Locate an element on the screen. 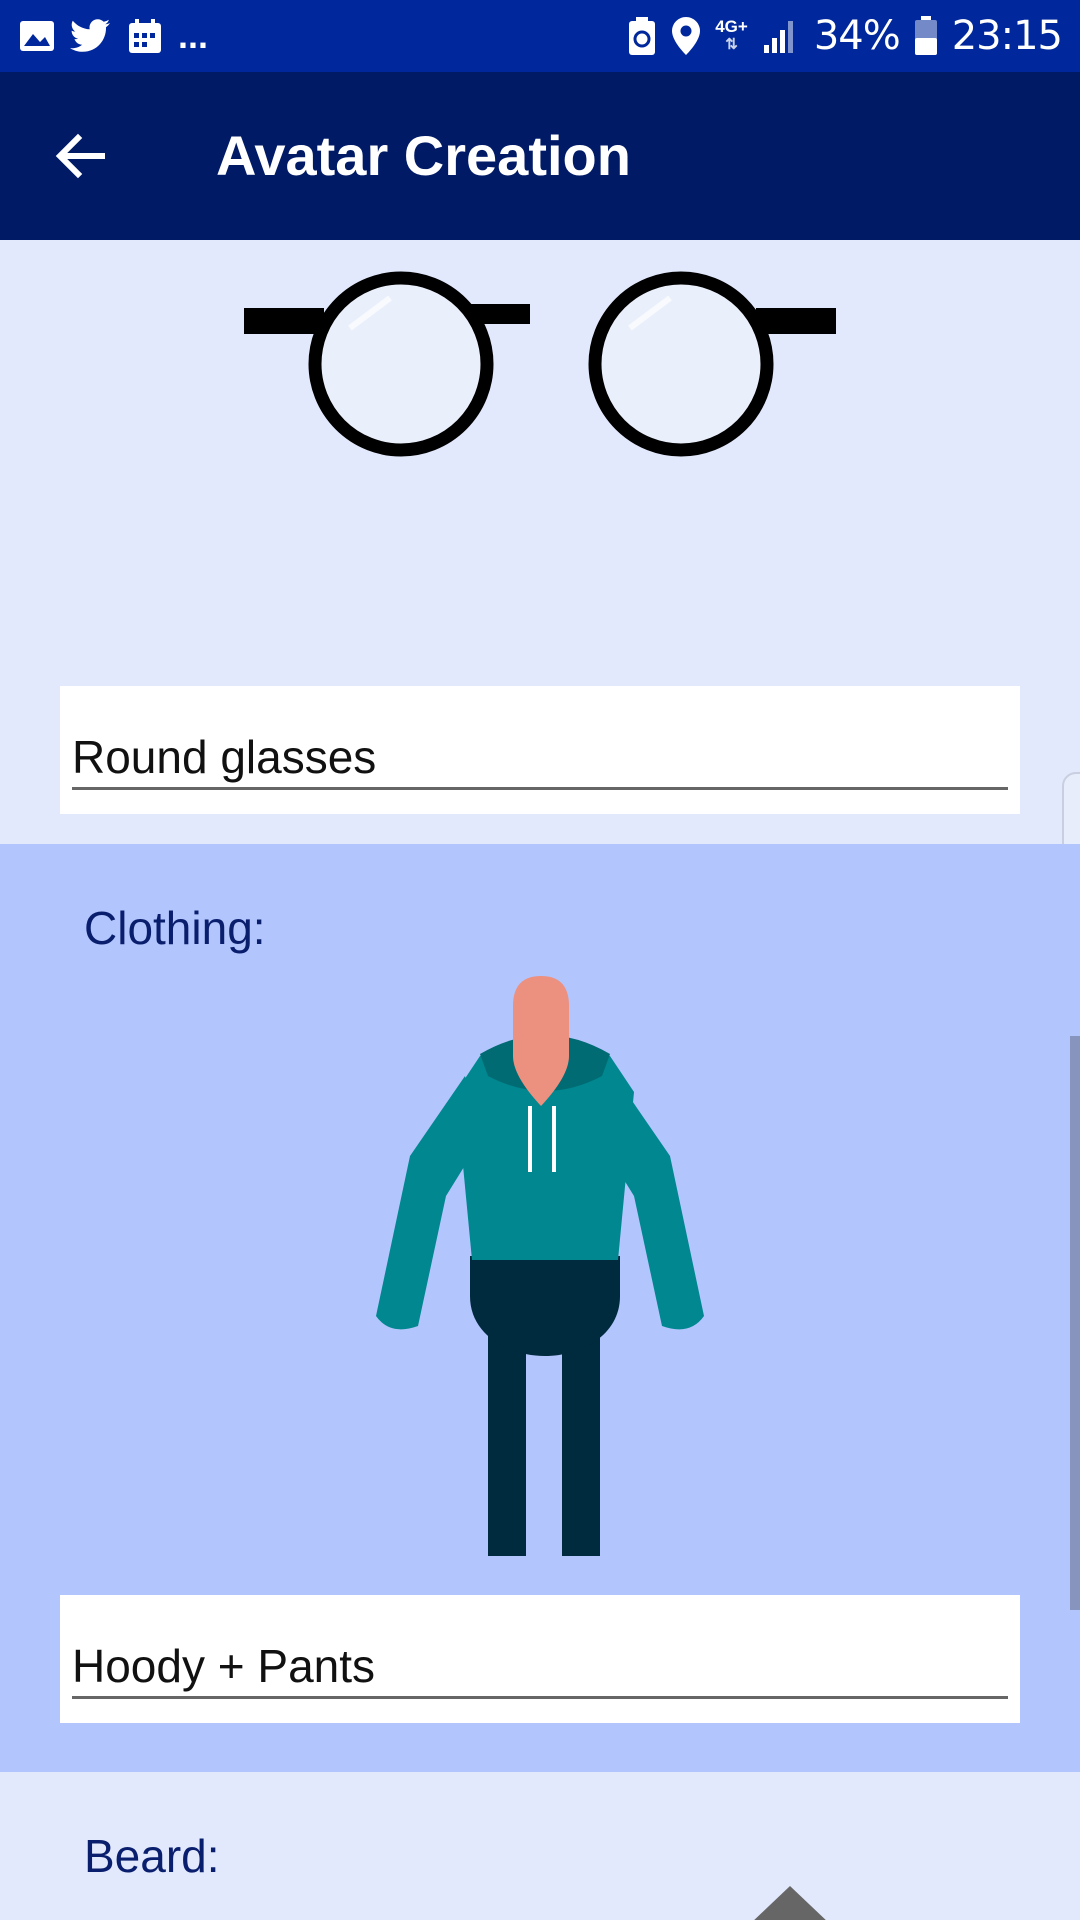 The image size is (1080, 1920). clothing-label: Clothing: is located at coordinates (175, 928).